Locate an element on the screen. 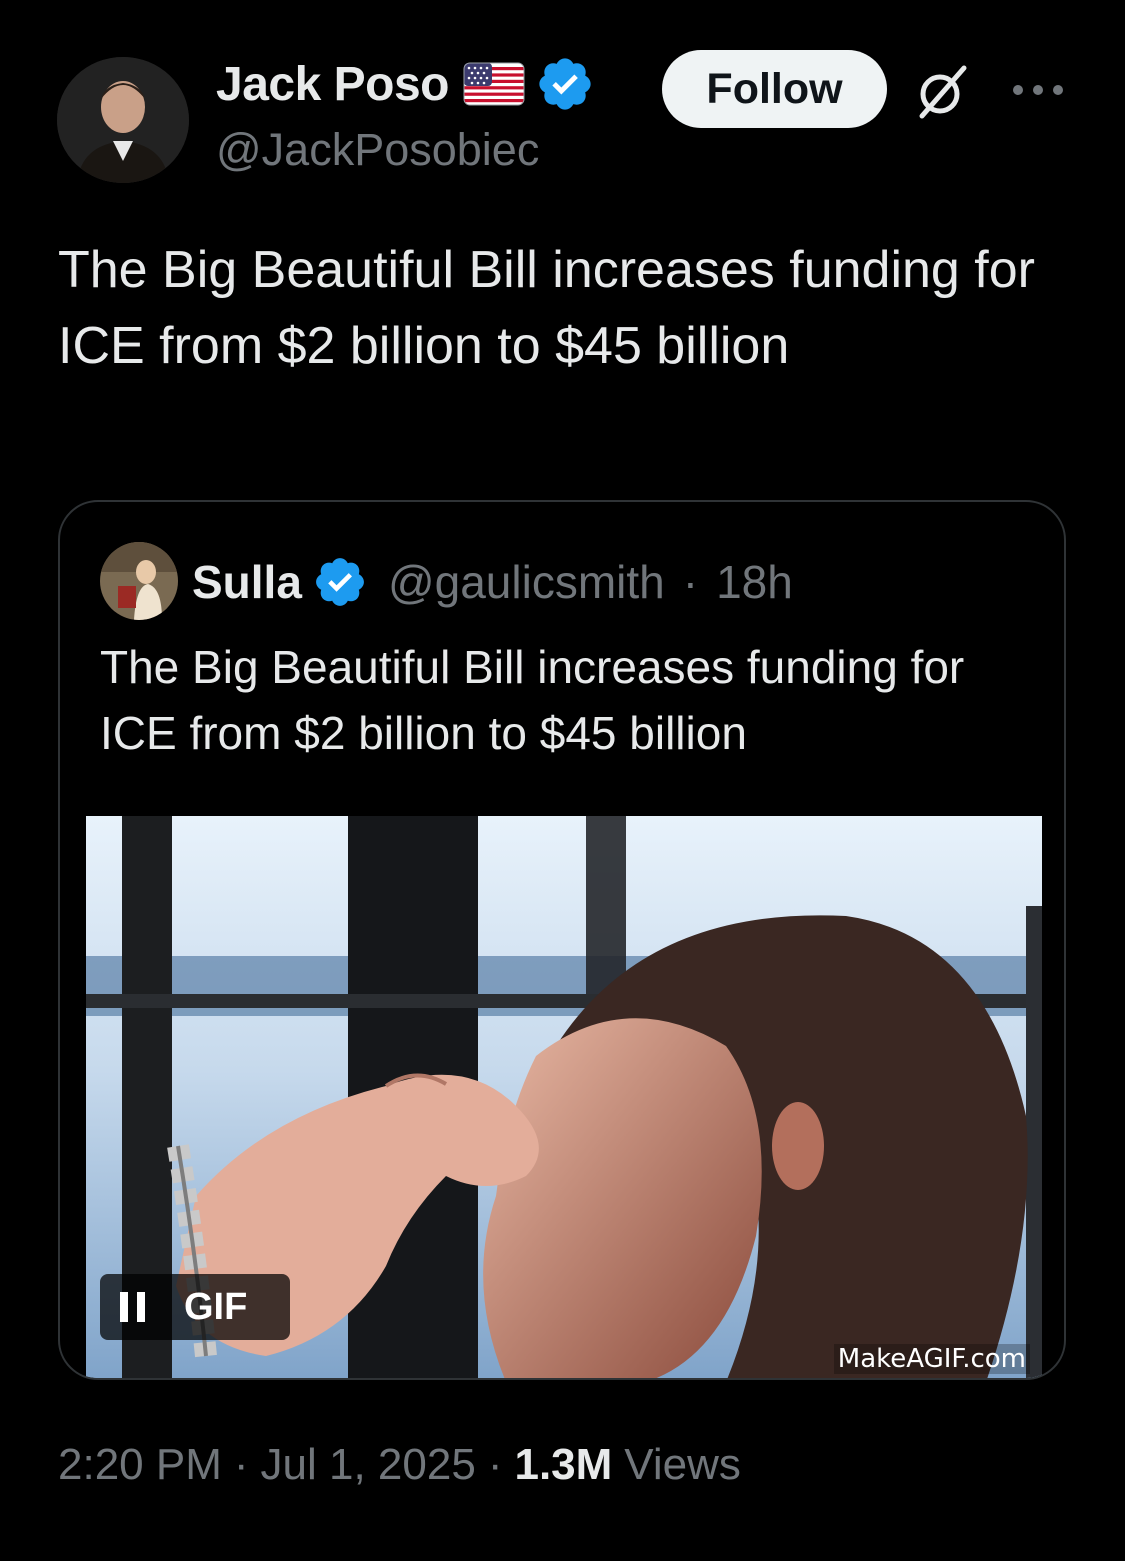  grok-icon is located at coordinates (942, 92).